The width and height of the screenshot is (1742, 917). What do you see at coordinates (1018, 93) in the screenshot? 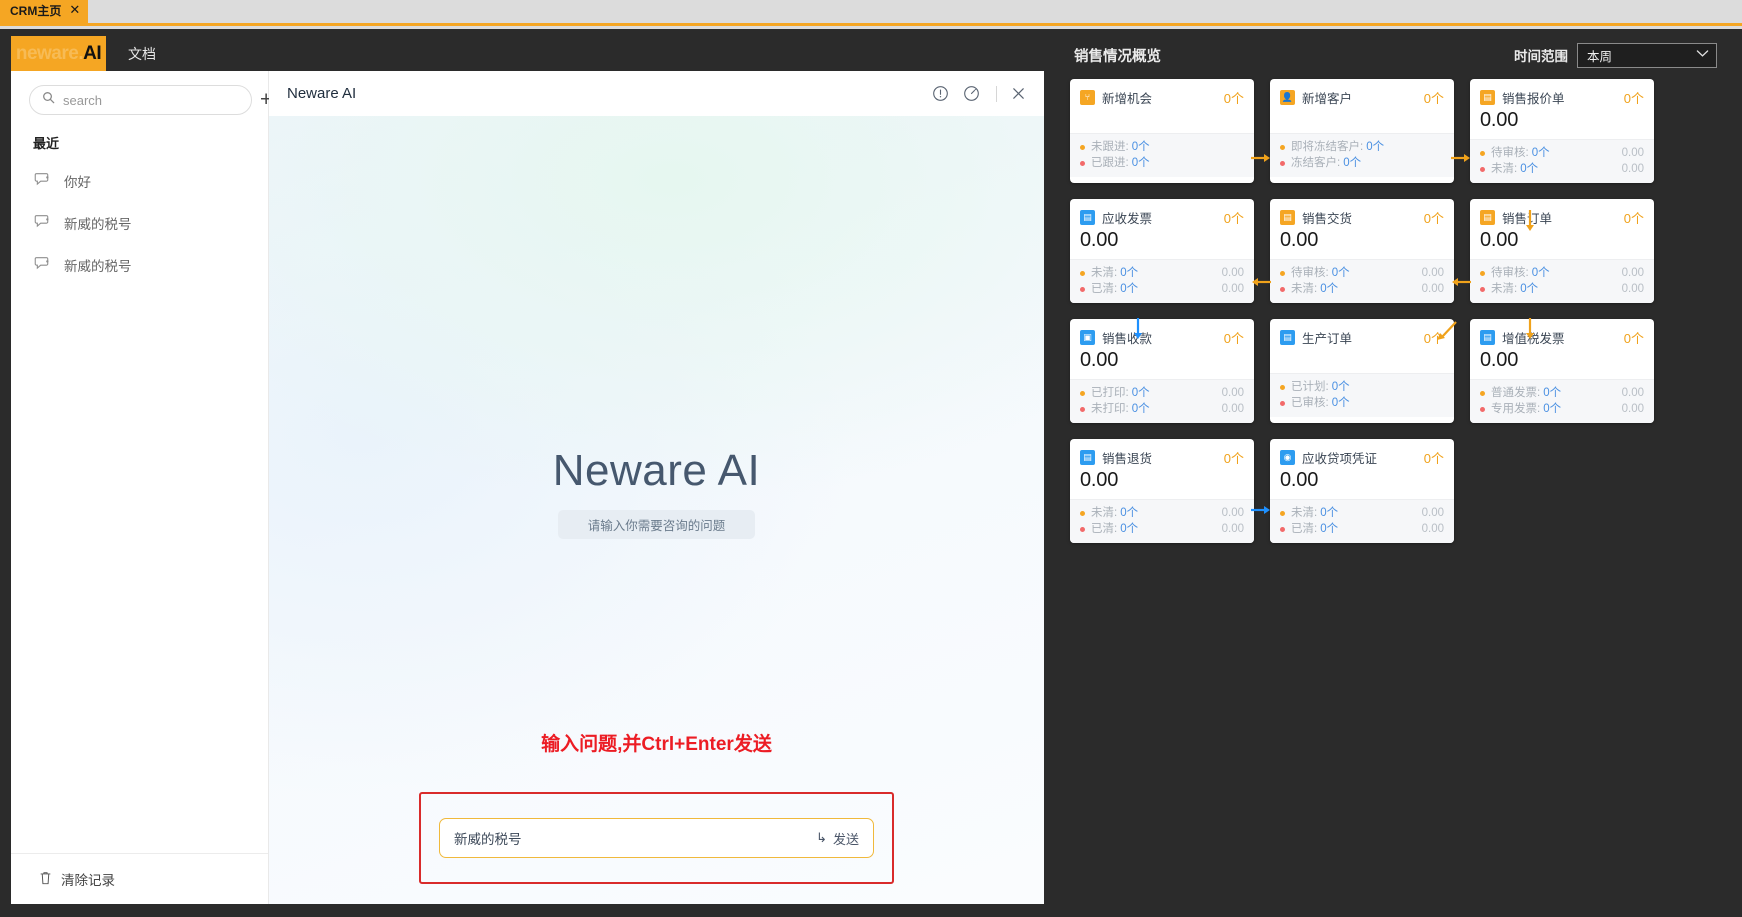
I see `window-close-icon` at bounding box center [1018, 93].